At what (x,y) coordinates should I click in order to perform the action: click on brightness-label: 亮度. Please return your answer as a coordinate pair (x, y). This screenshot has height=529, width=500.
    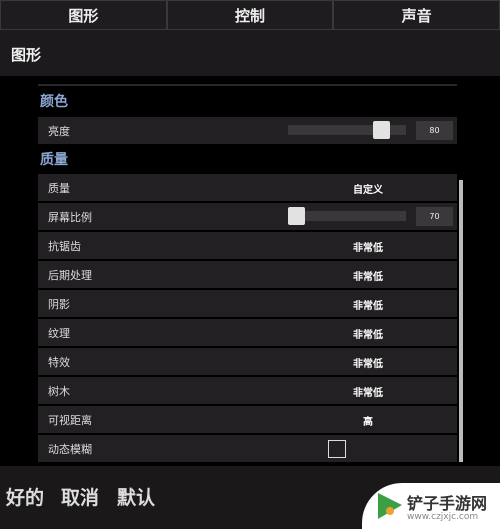
    Looking at the image, I should click on (59, 131).